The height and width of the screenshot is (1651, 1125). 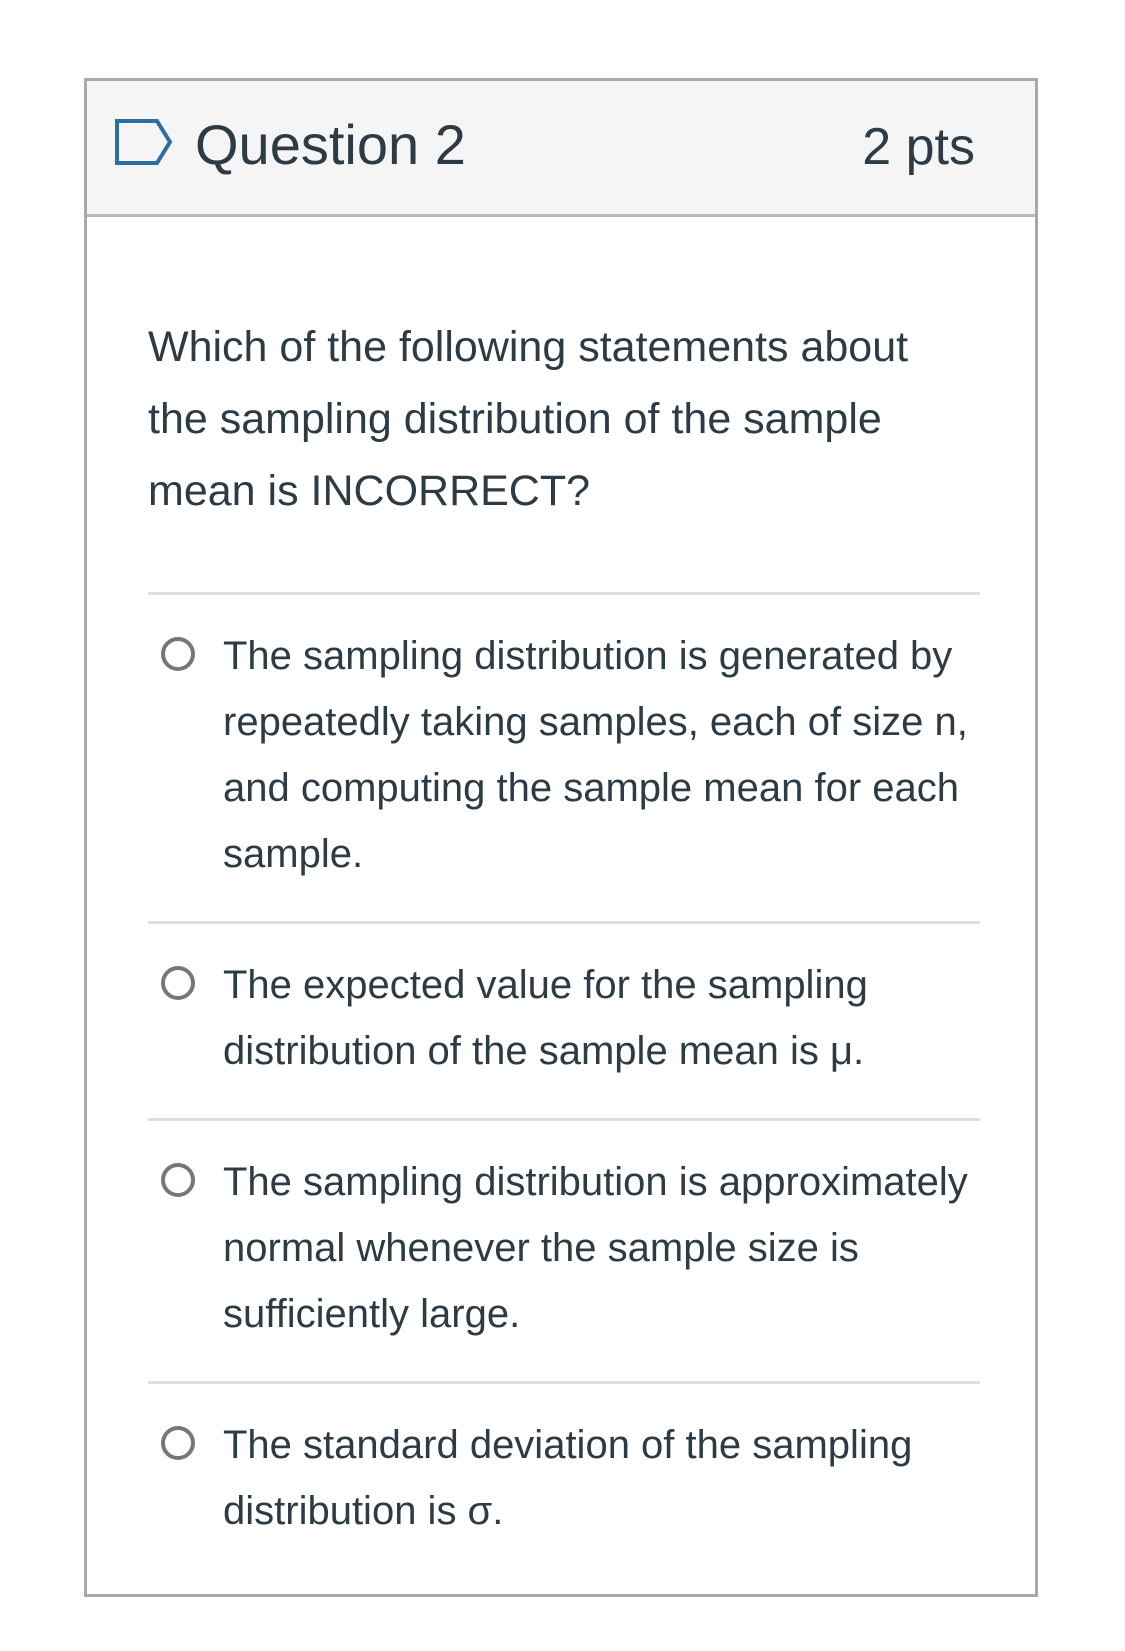 I want to click on question-points: 2 pts, so click(x=918, y=147).